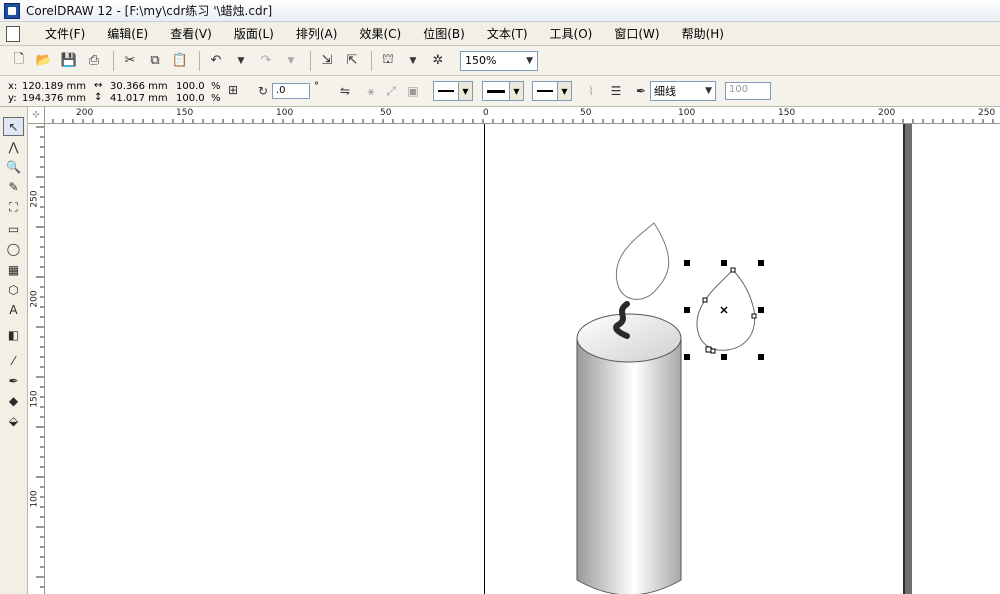 The width and height of the screenshot is (1000, 594). I want to click on percent-unit: %, so click(216, 86).